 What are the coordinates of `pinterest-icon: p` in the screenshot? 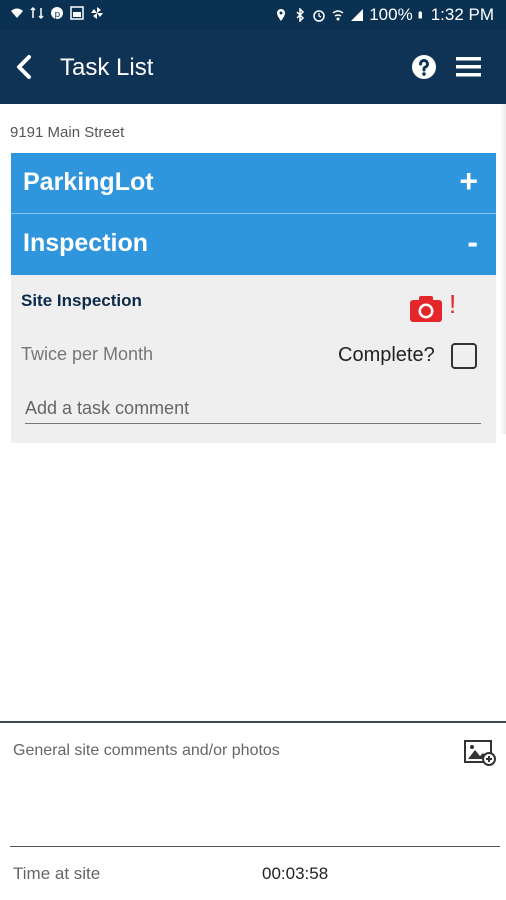 It's located at (57, 13).